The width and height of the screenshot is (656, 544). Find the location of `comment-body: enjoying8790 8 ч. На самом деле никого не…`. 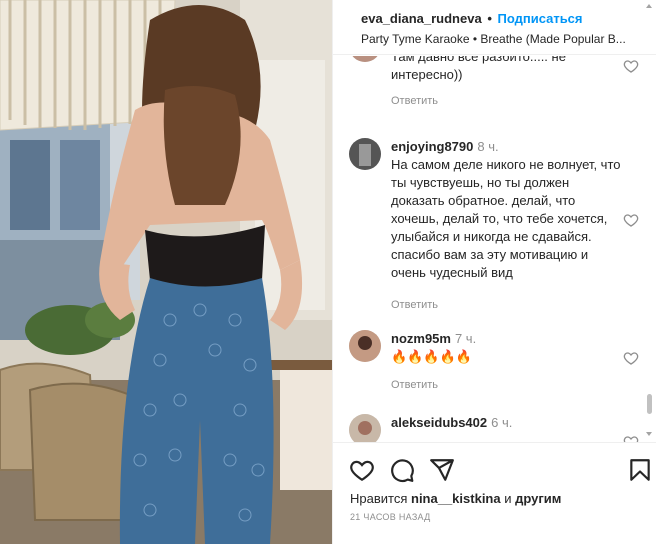

comment-body: enjoying8790 8 ч. На самом деле никого не… is located at coordinates (506, 226).